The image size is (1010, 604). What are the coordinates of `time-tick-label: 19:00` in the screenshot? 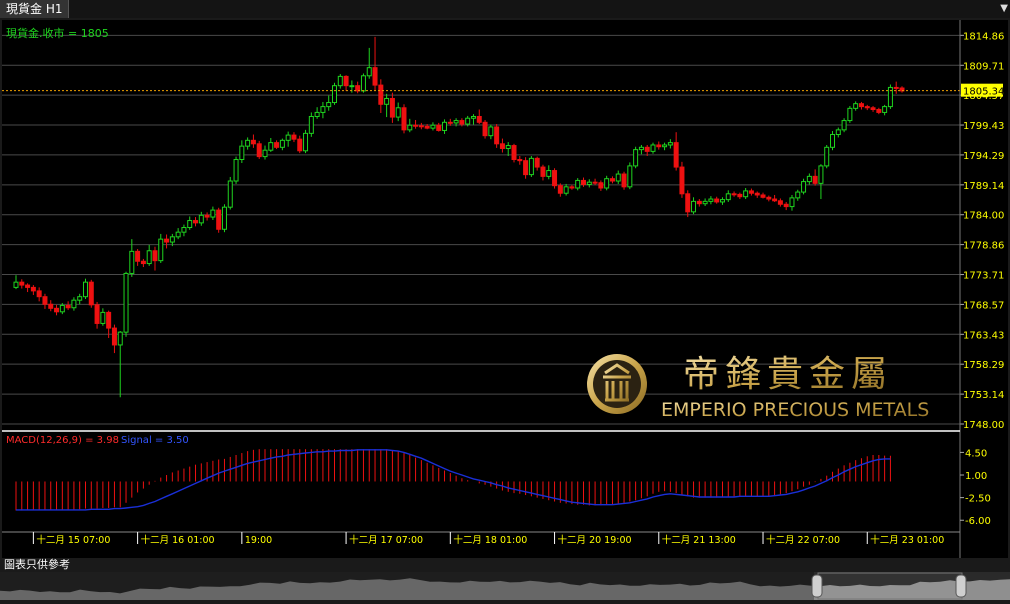 It's located at (258, 540).